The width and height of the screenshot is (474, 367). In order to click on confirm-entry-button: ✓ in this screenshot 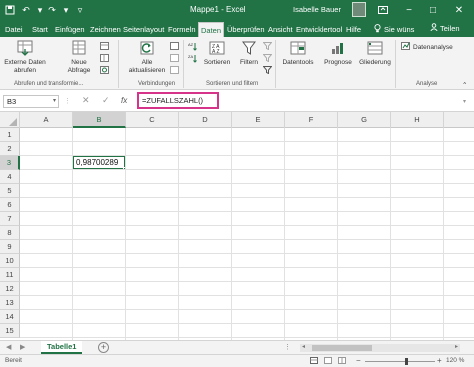, I will do `click(106, 100)`.